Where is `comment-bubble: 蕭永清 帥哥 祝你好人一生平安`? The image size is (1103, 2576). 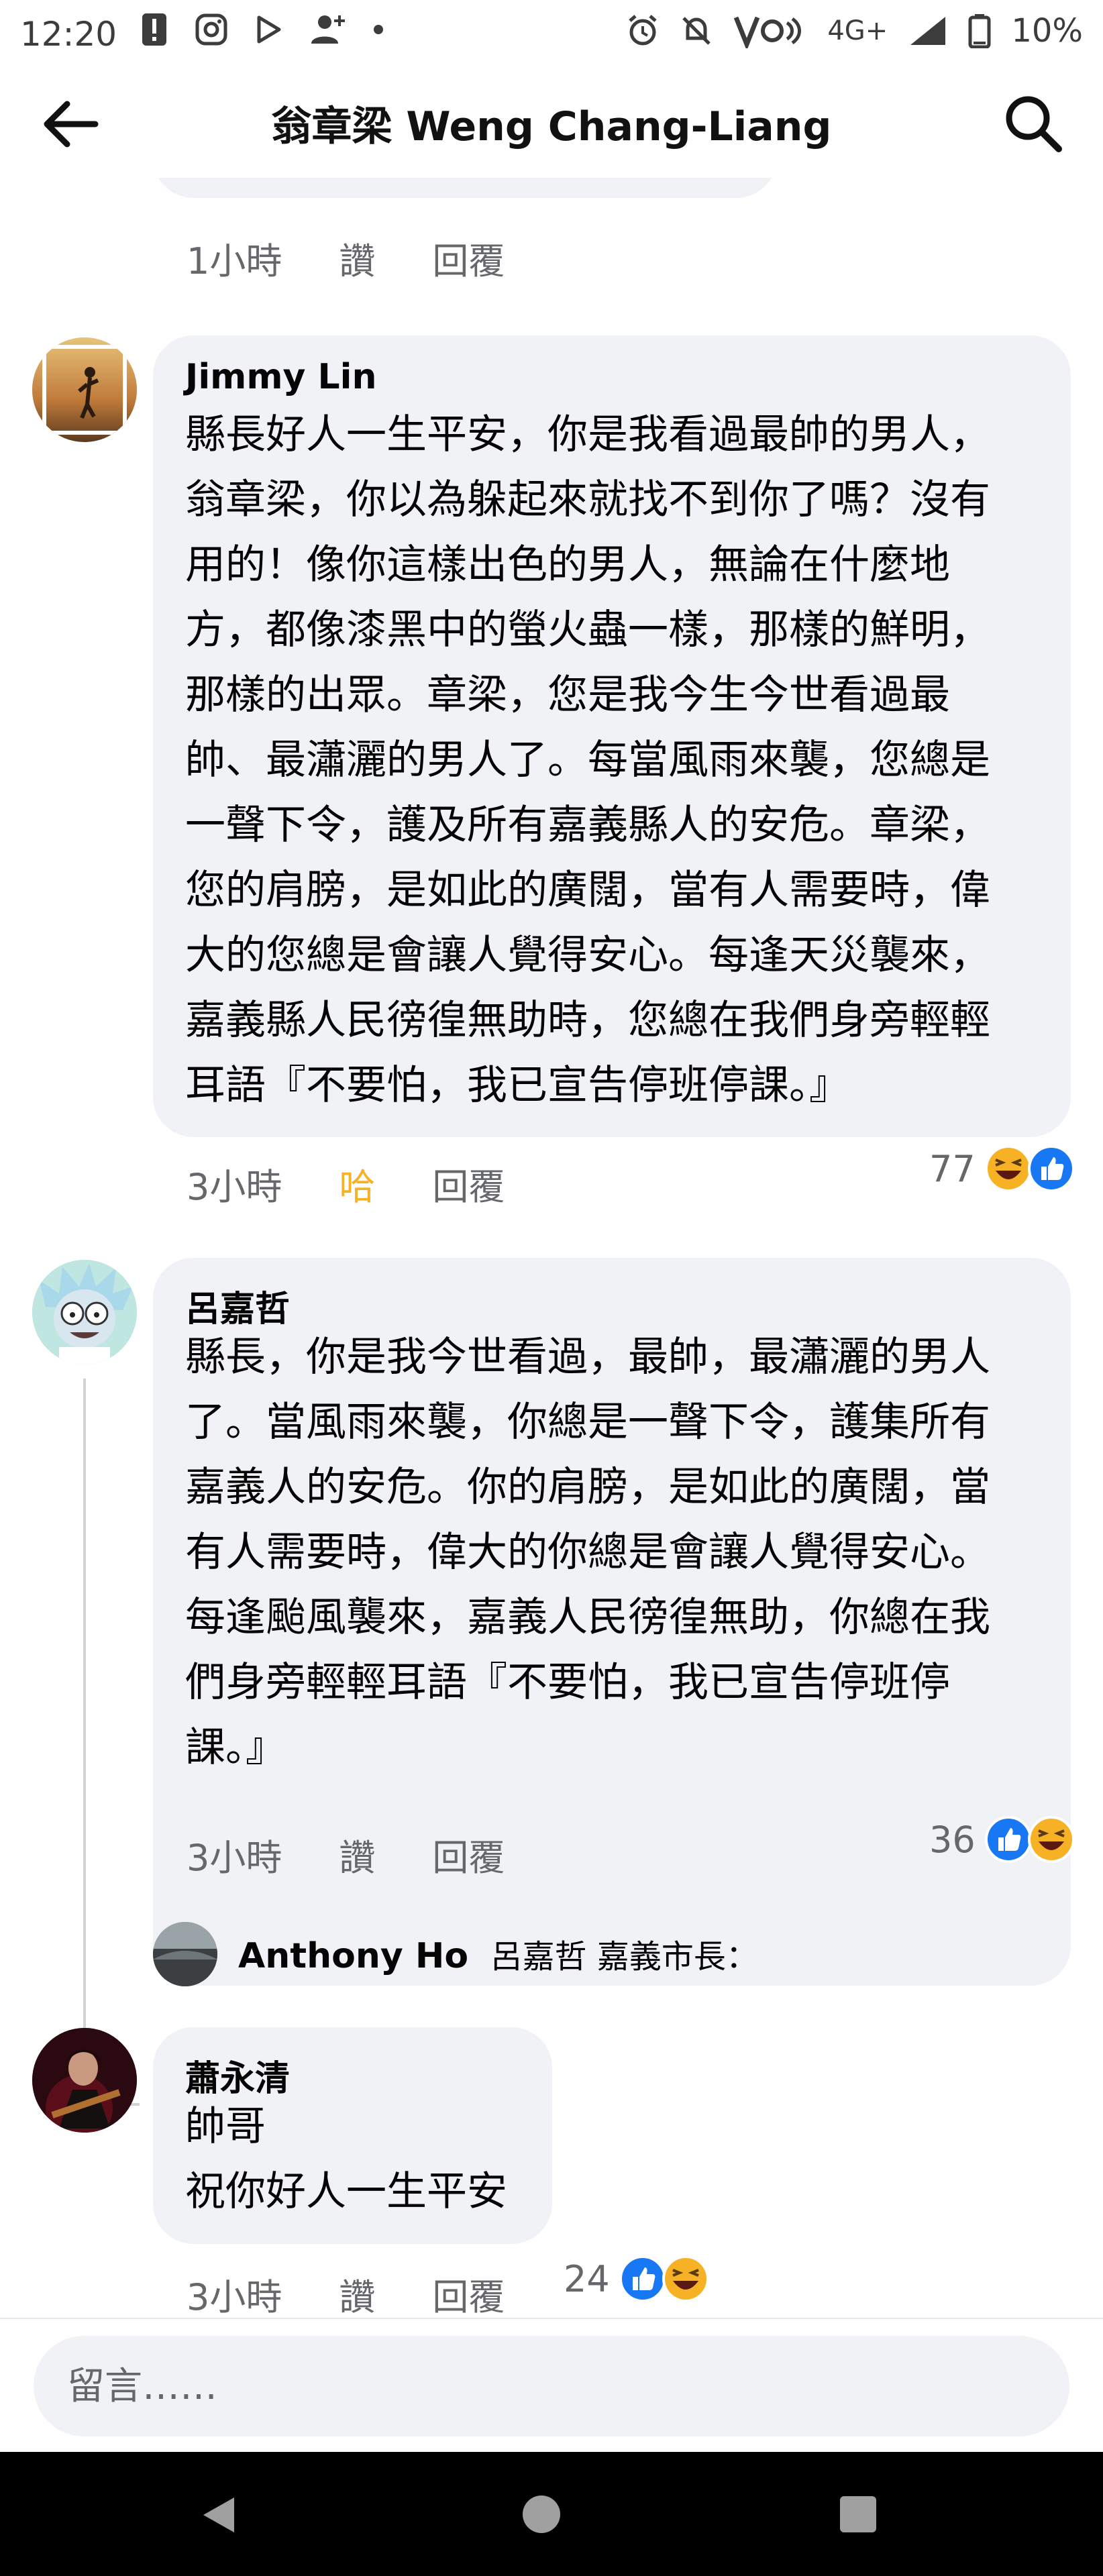
comment-bubble: 蕭永清 帥哥 祝你好人一生平安 is located at coordinates (353, 2135).